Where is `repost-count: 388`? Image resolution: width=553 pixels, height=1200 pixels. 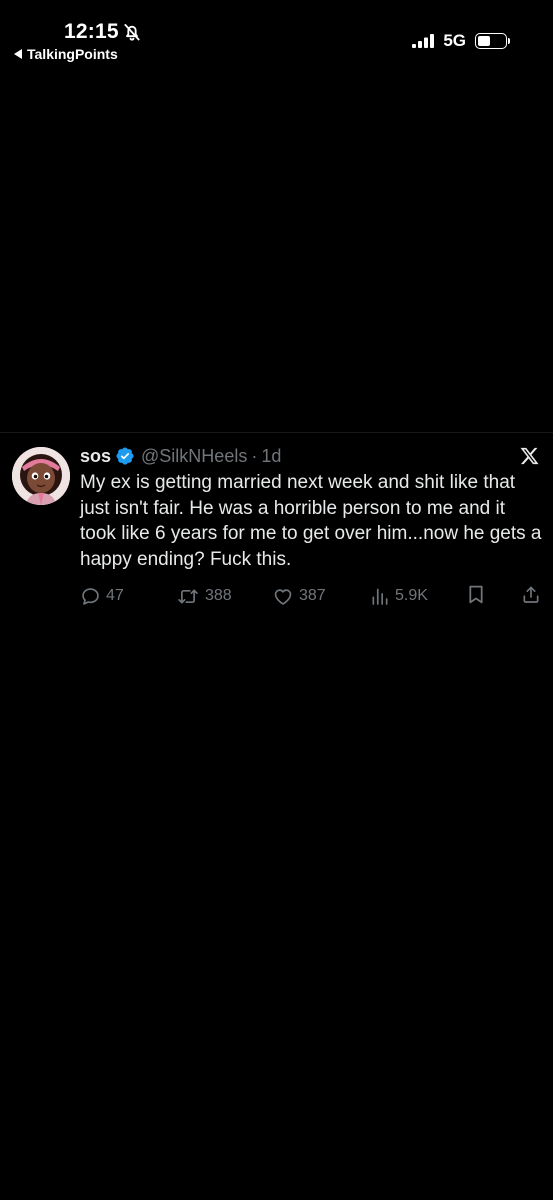 repost-count: 388 is located at coordinates (218, 595).